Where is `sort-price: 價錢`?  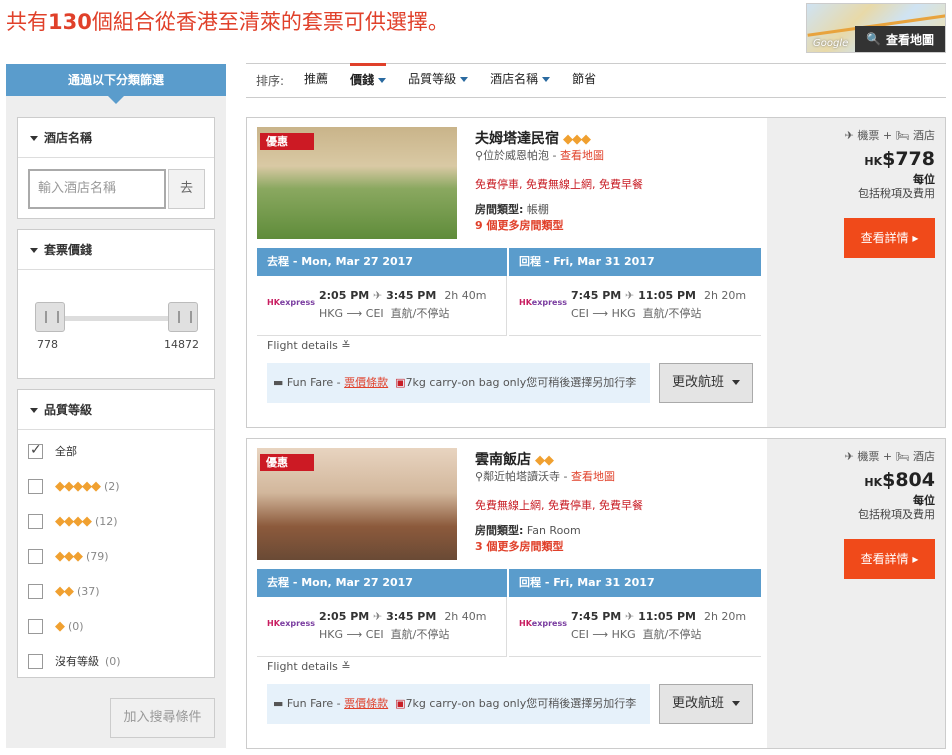
sort-price: 價錢 is located at coordinates (368, 80).